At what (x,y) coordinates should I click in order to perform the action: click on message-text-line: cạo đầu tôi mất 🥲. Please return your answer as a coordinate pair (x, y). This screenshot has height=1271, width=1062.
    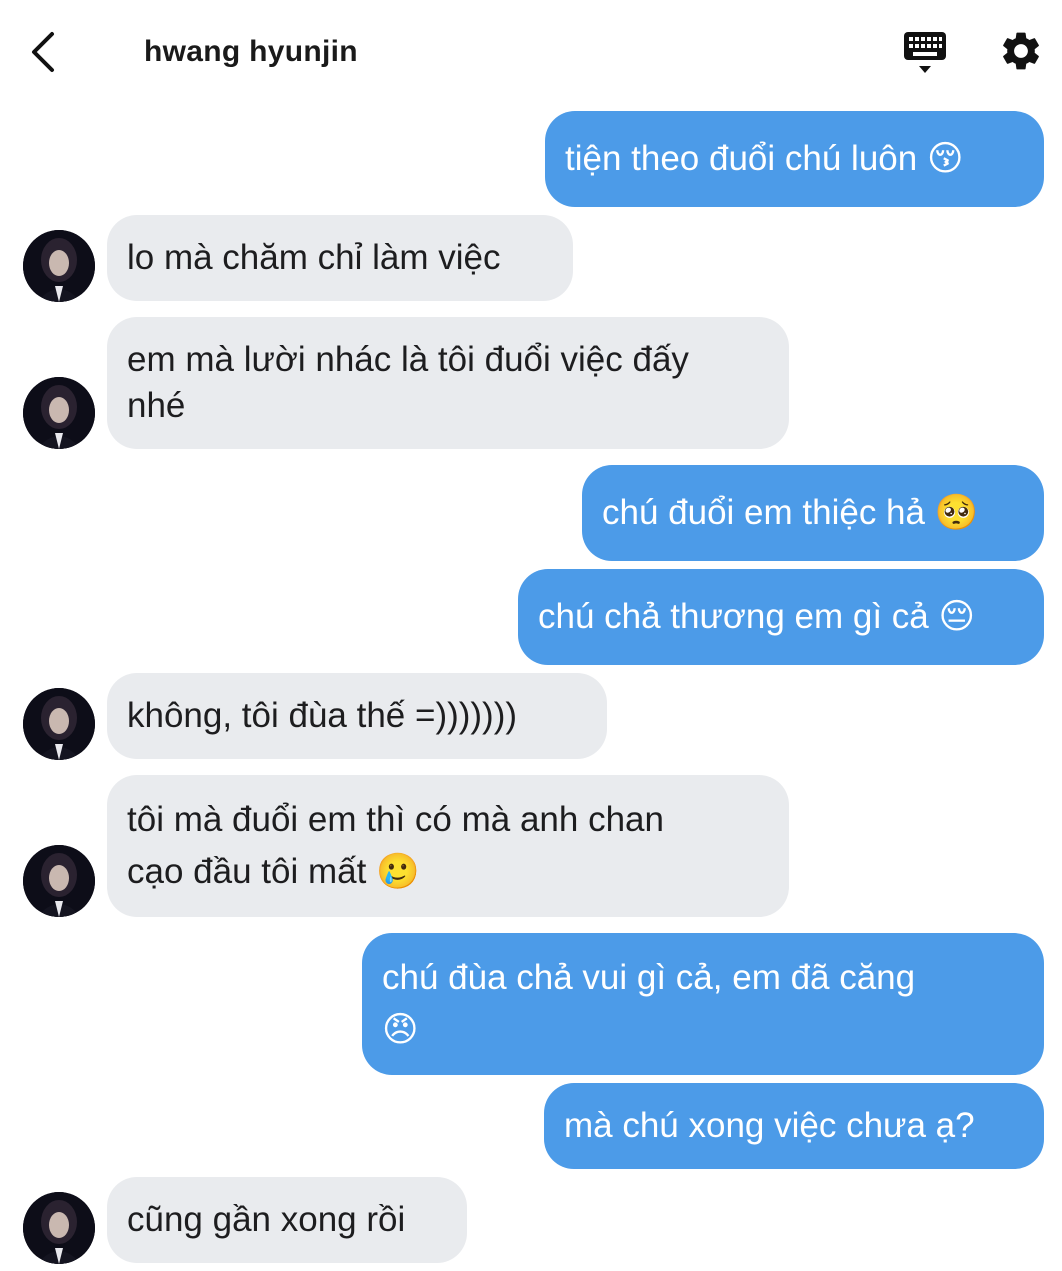
    Looking at the image, I should click on (273, 871).